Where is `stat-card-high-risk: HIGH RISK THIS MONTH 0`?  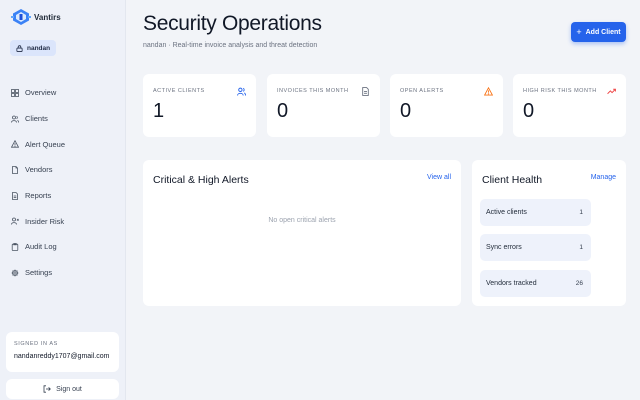
stat-card-high-risk: HIGH RISK THIS MONTH 0 is located at coordinates (569, 105).